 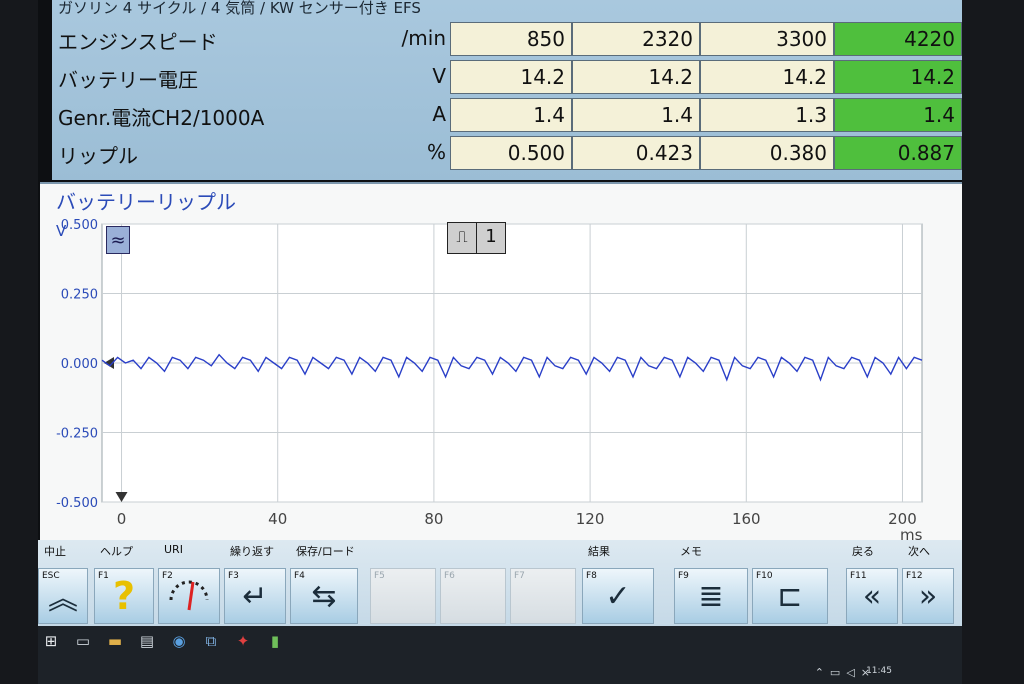 What do you see at coordinates (914, 576) in the screenshot?
I see `function-key-number: F12` at bounding box center [914, 576].